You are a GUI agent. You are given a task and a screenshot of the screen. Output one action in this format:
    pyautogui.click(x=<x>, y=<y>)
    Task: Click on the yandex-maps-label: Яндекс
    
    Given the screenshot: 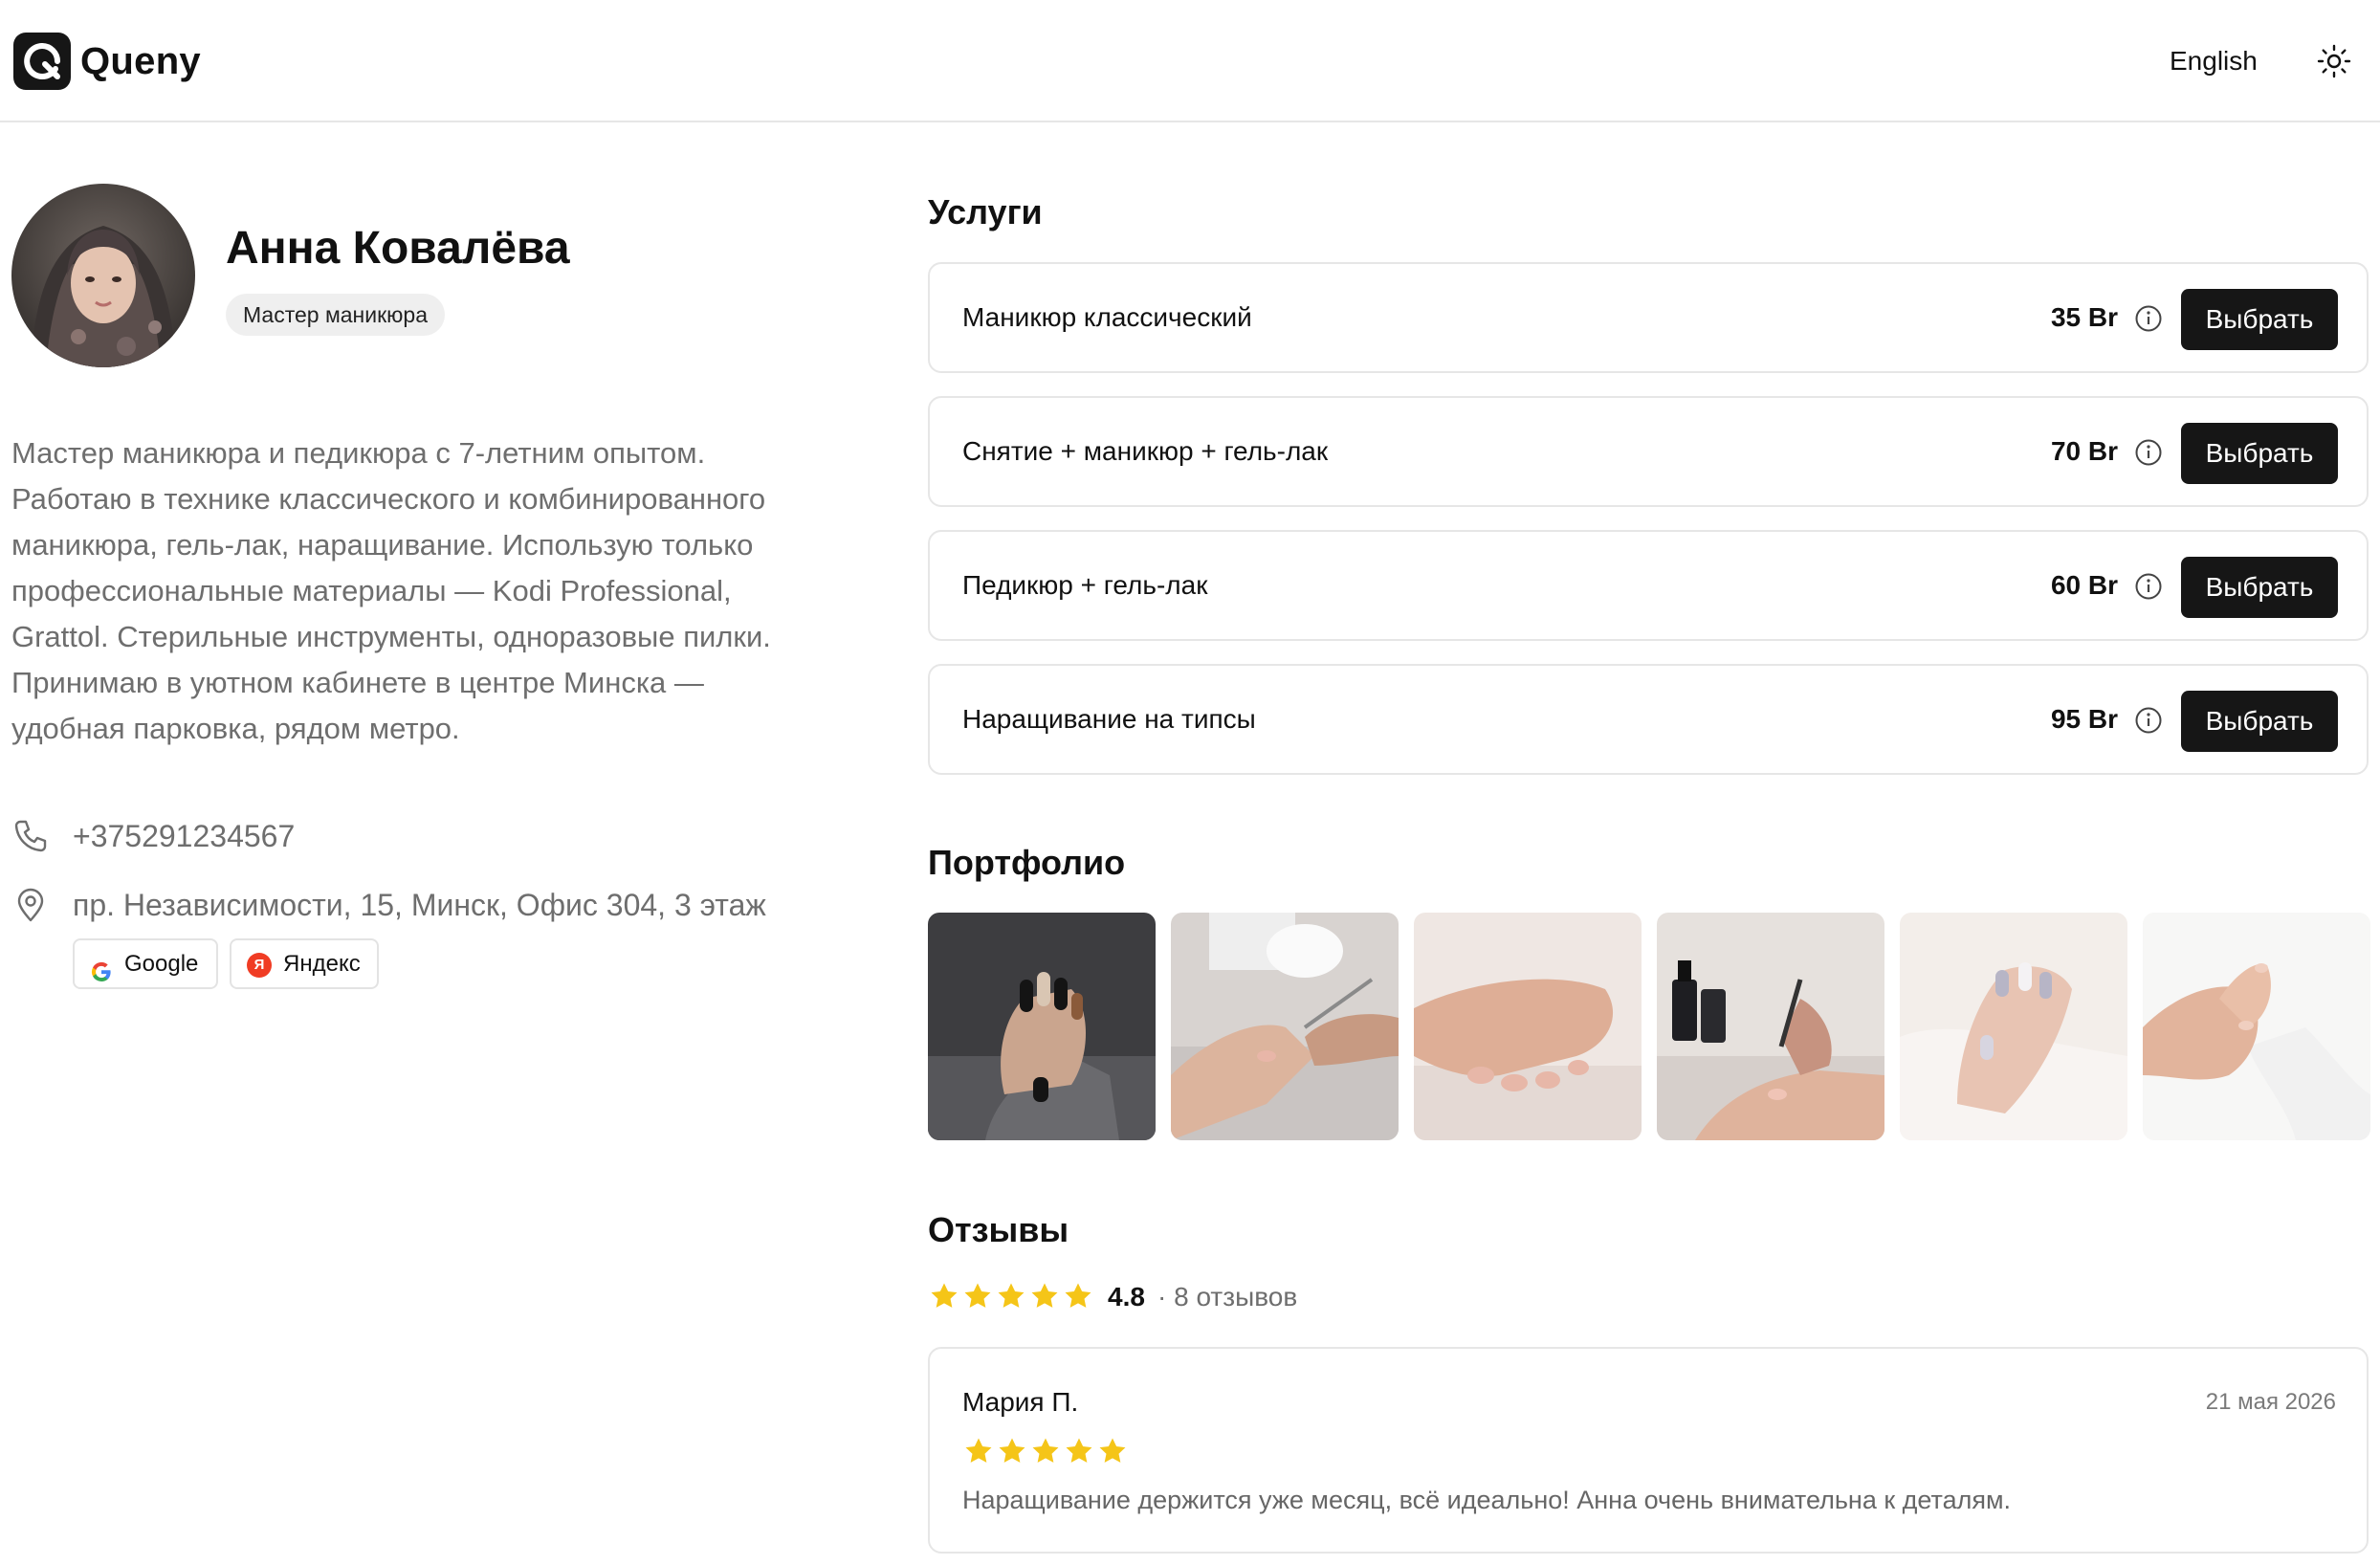 What is the action you would take?
    pyautogui.click(x=322, y=964)
    